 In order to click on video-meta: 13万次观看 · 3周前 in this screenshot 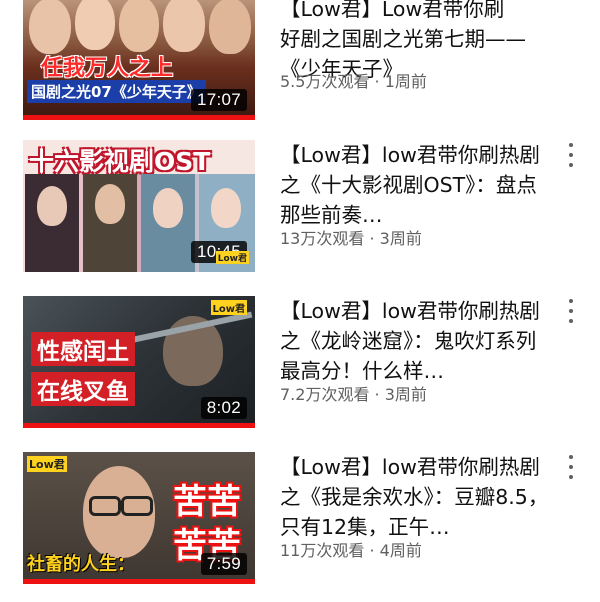, I will do `click(351, 237)`.